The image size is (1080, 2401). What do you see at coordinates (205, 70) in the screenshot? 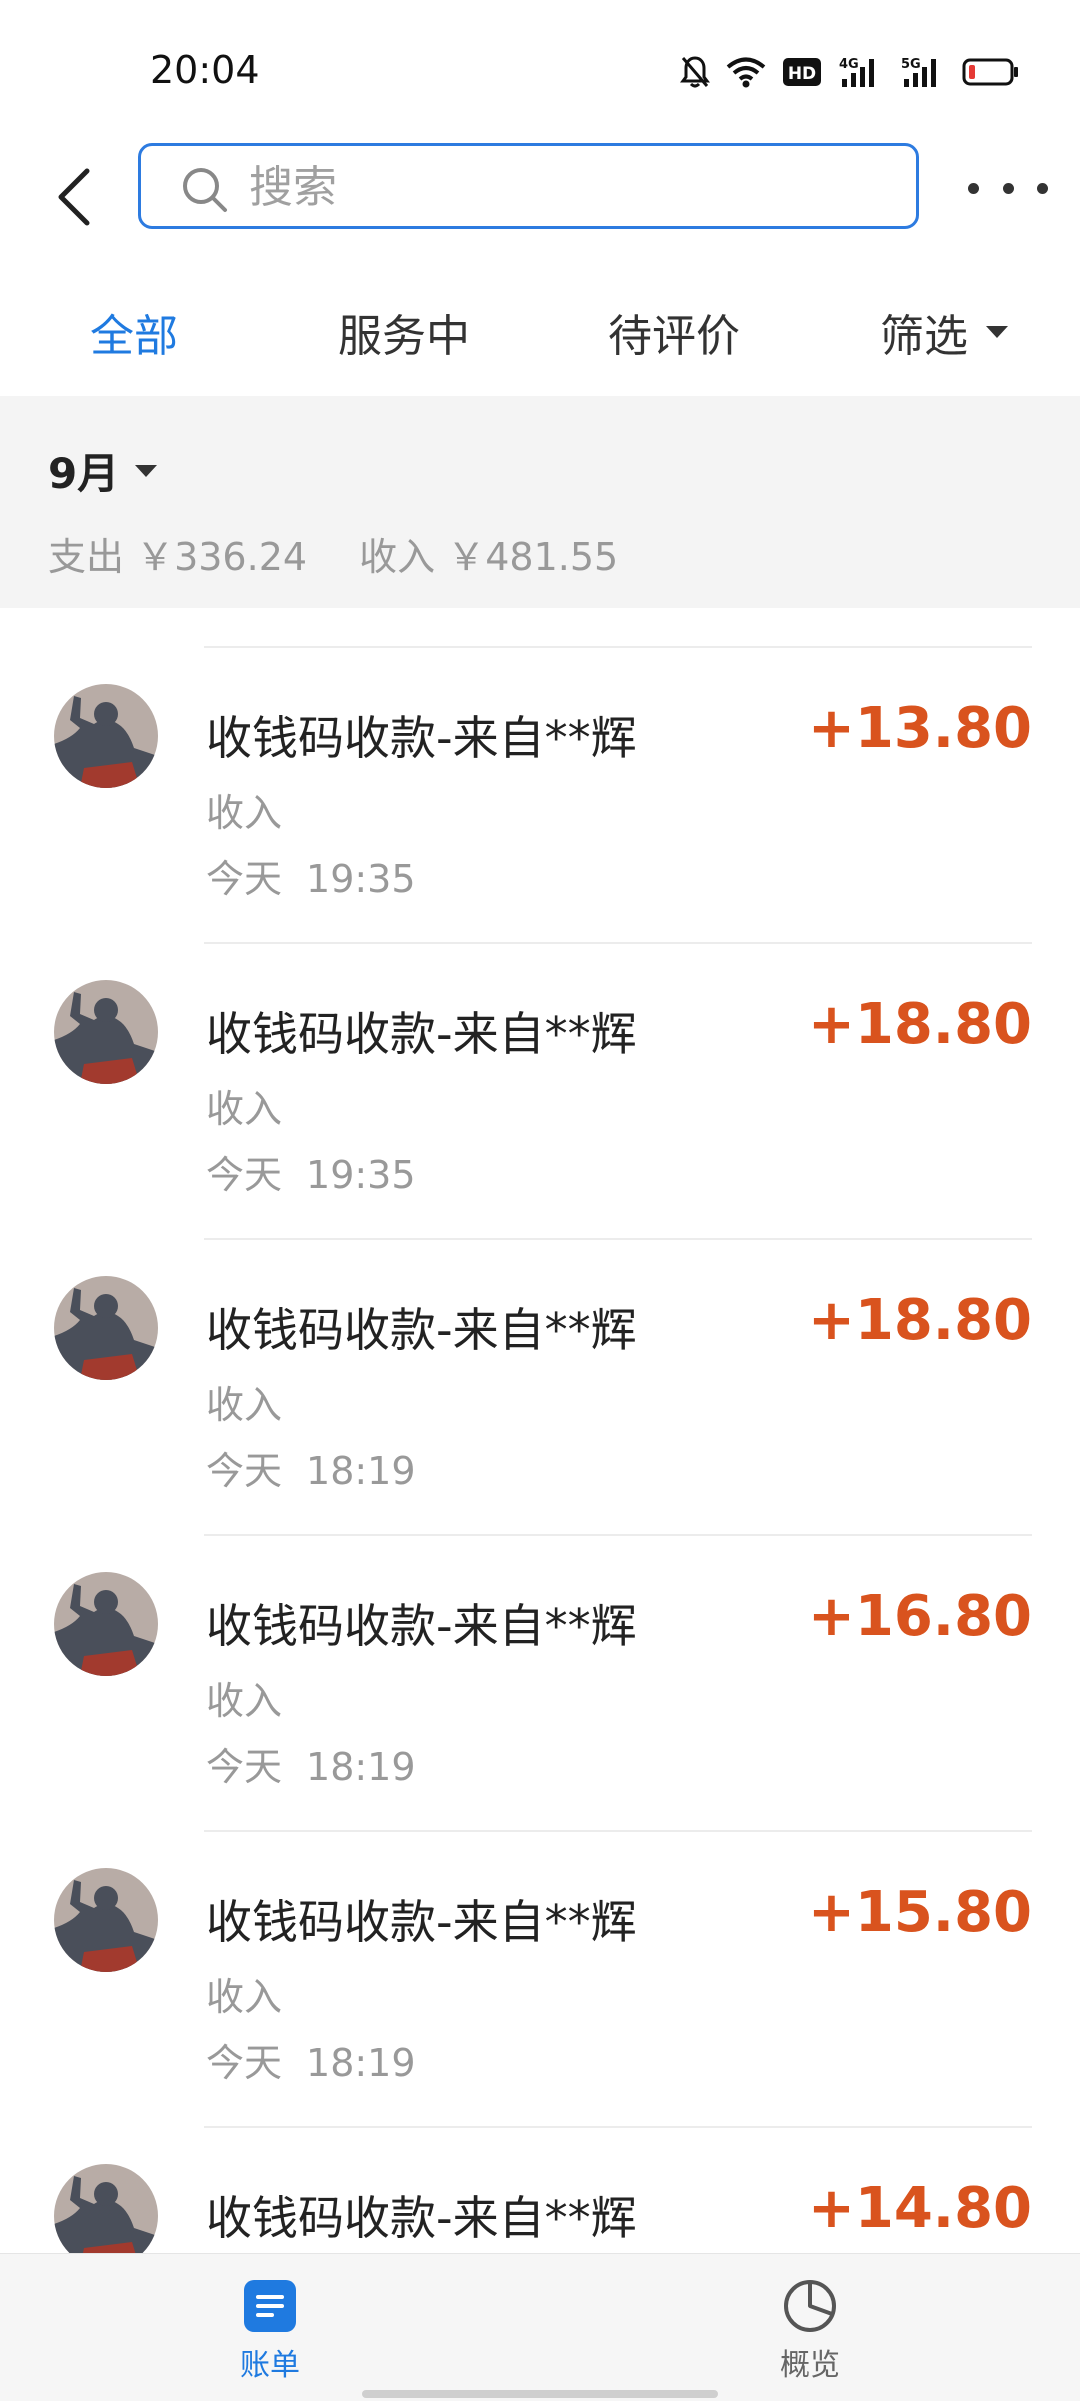
I see `status-time: 20:04` at bounding box center [205, 70].